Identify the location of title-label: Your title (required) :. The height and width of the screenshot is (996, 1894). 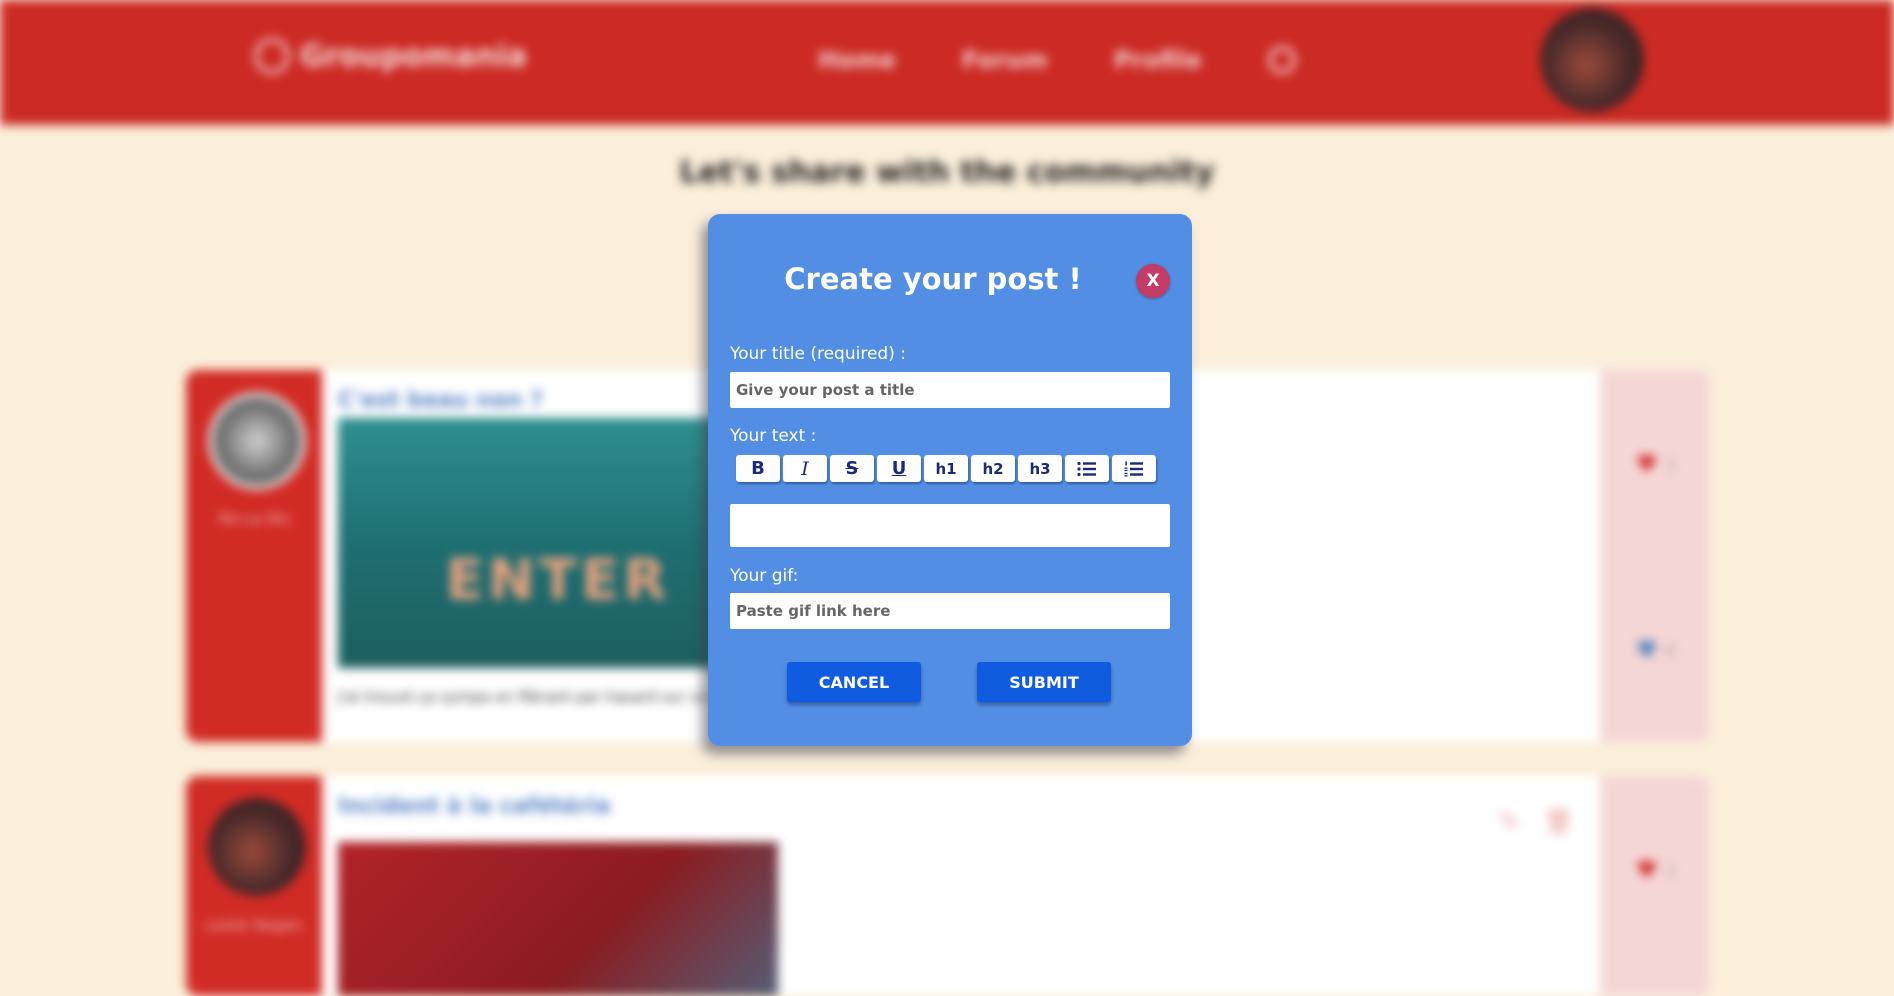
(818, 354).